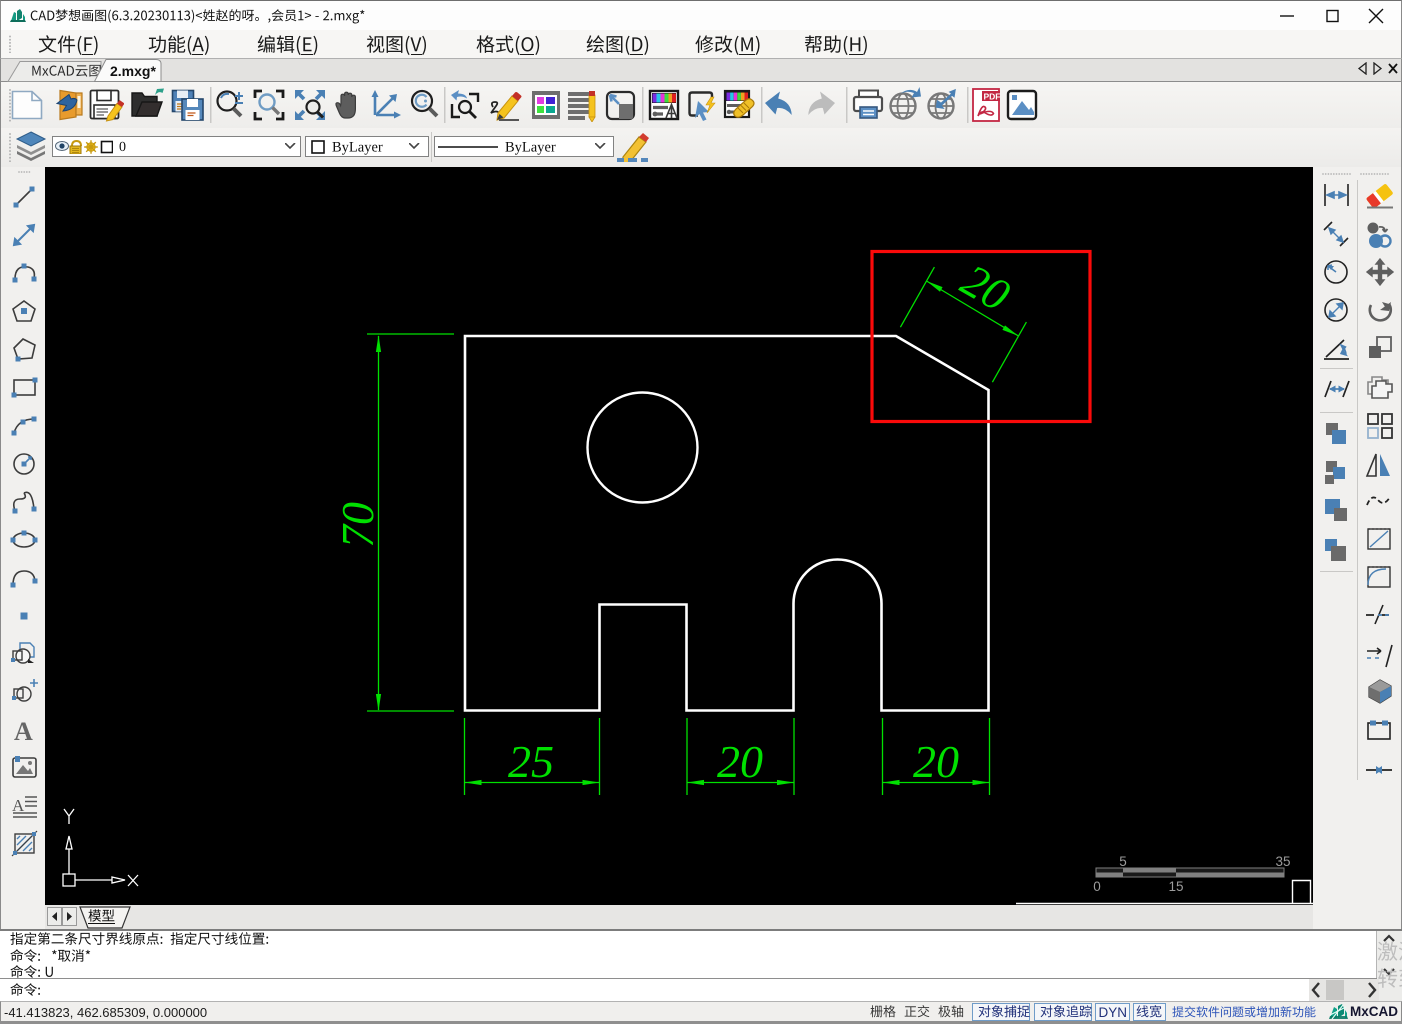 This screenshot has height=1024, width=1402. Describe the element at coordinates (1282, 861) in the screenshot. I see `svg-text: 35` at that location.